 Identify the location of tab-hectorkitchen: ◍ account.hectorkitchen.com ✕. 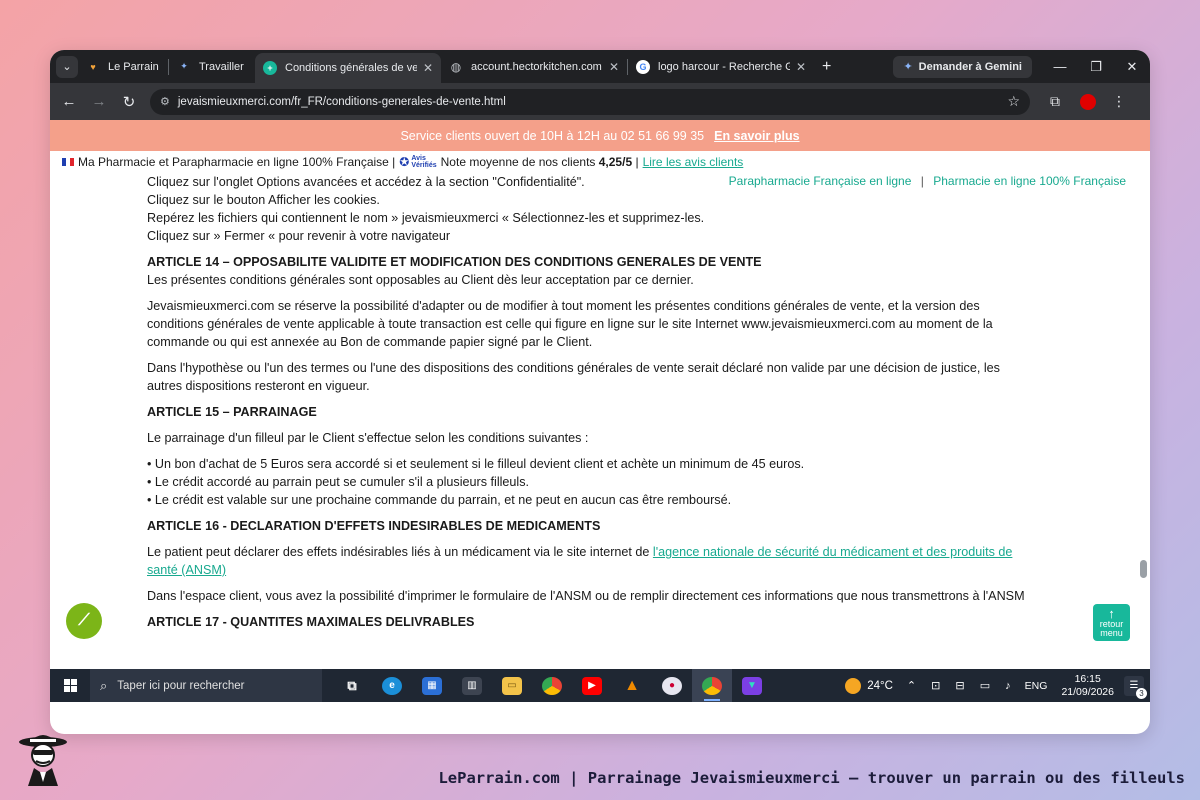
(534, 66).